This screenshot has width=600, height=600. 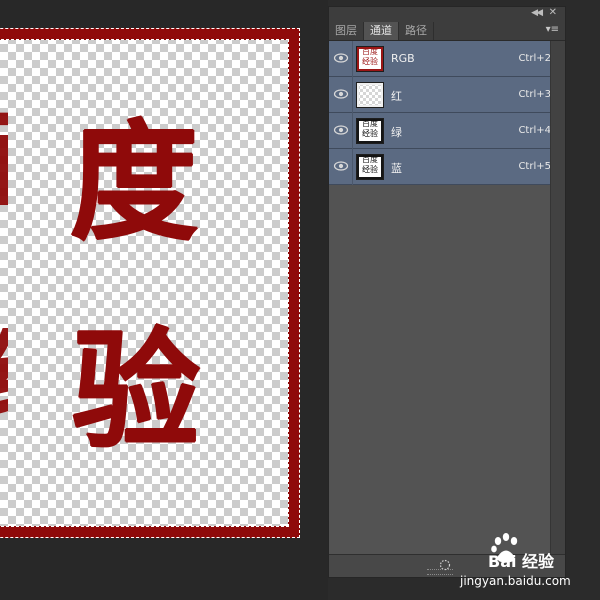 What do you see at coordinates (553, 12) in the screenshot?
I see `close-icon: ✕` at bounding box center [553, 12].